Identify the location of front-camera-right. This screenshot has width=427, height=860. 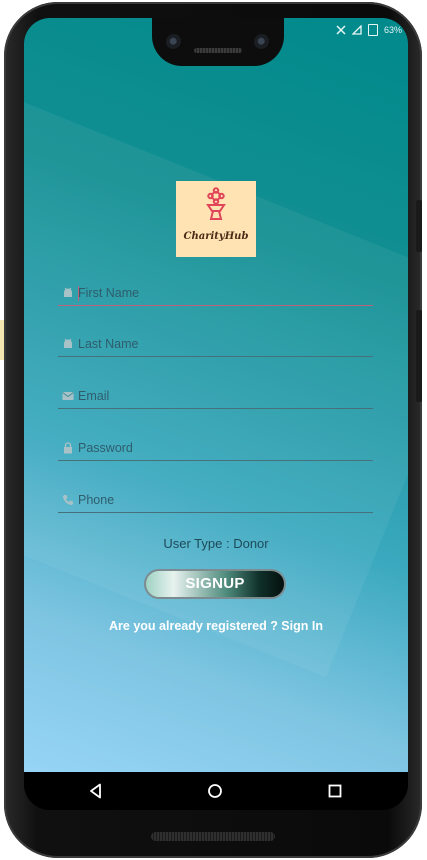
(262, 42).